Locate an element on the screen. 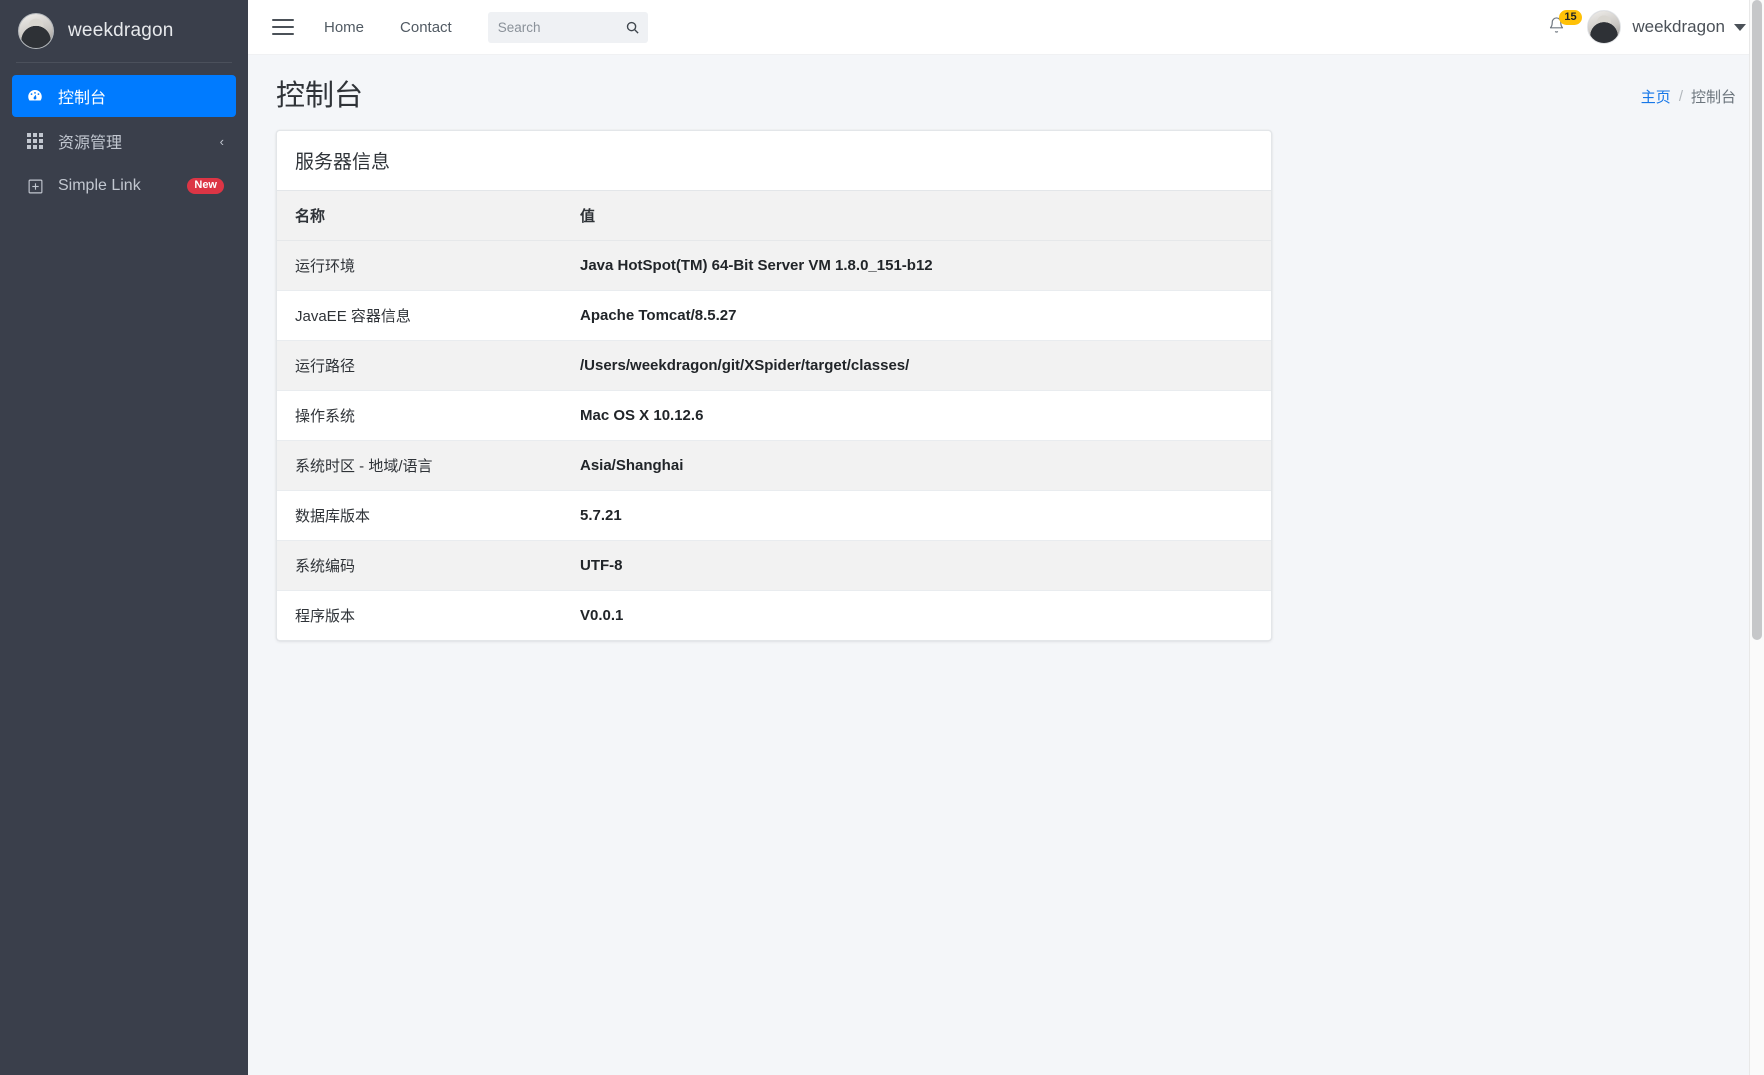  content-header: 控制台 主页 / 控制台 is located at coordinates (1006, 92).